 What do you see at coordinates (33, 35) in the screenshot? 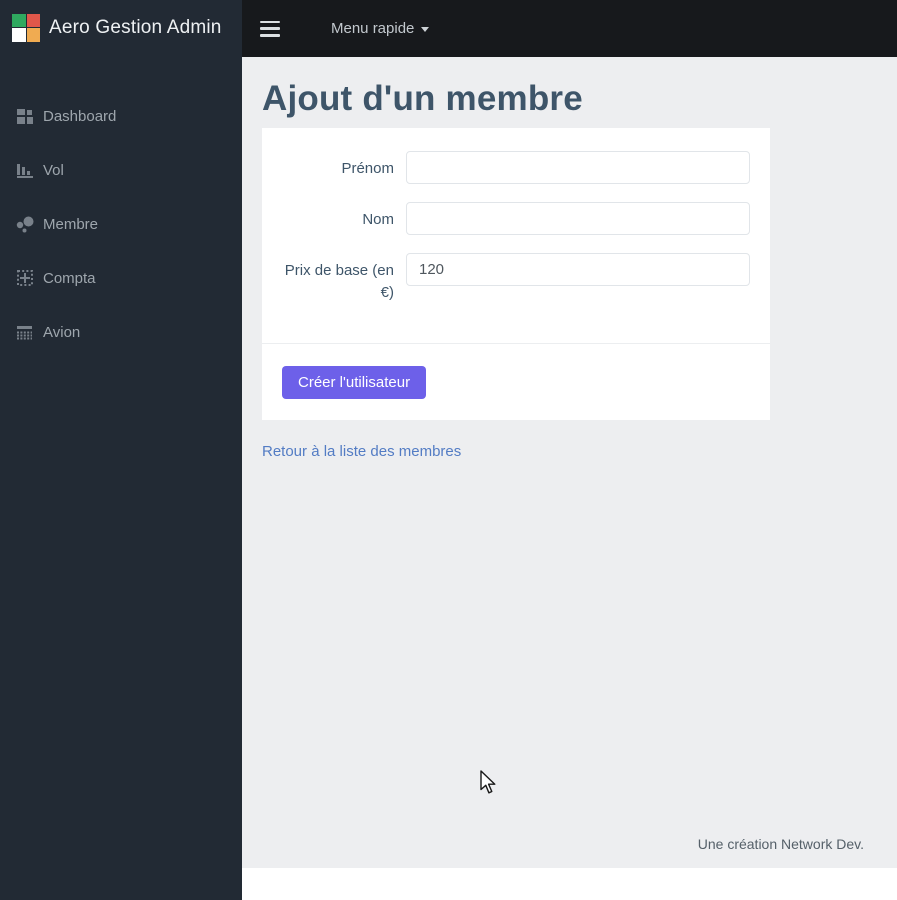
I see `logo-square-amber` at bounding box center [33, 35].